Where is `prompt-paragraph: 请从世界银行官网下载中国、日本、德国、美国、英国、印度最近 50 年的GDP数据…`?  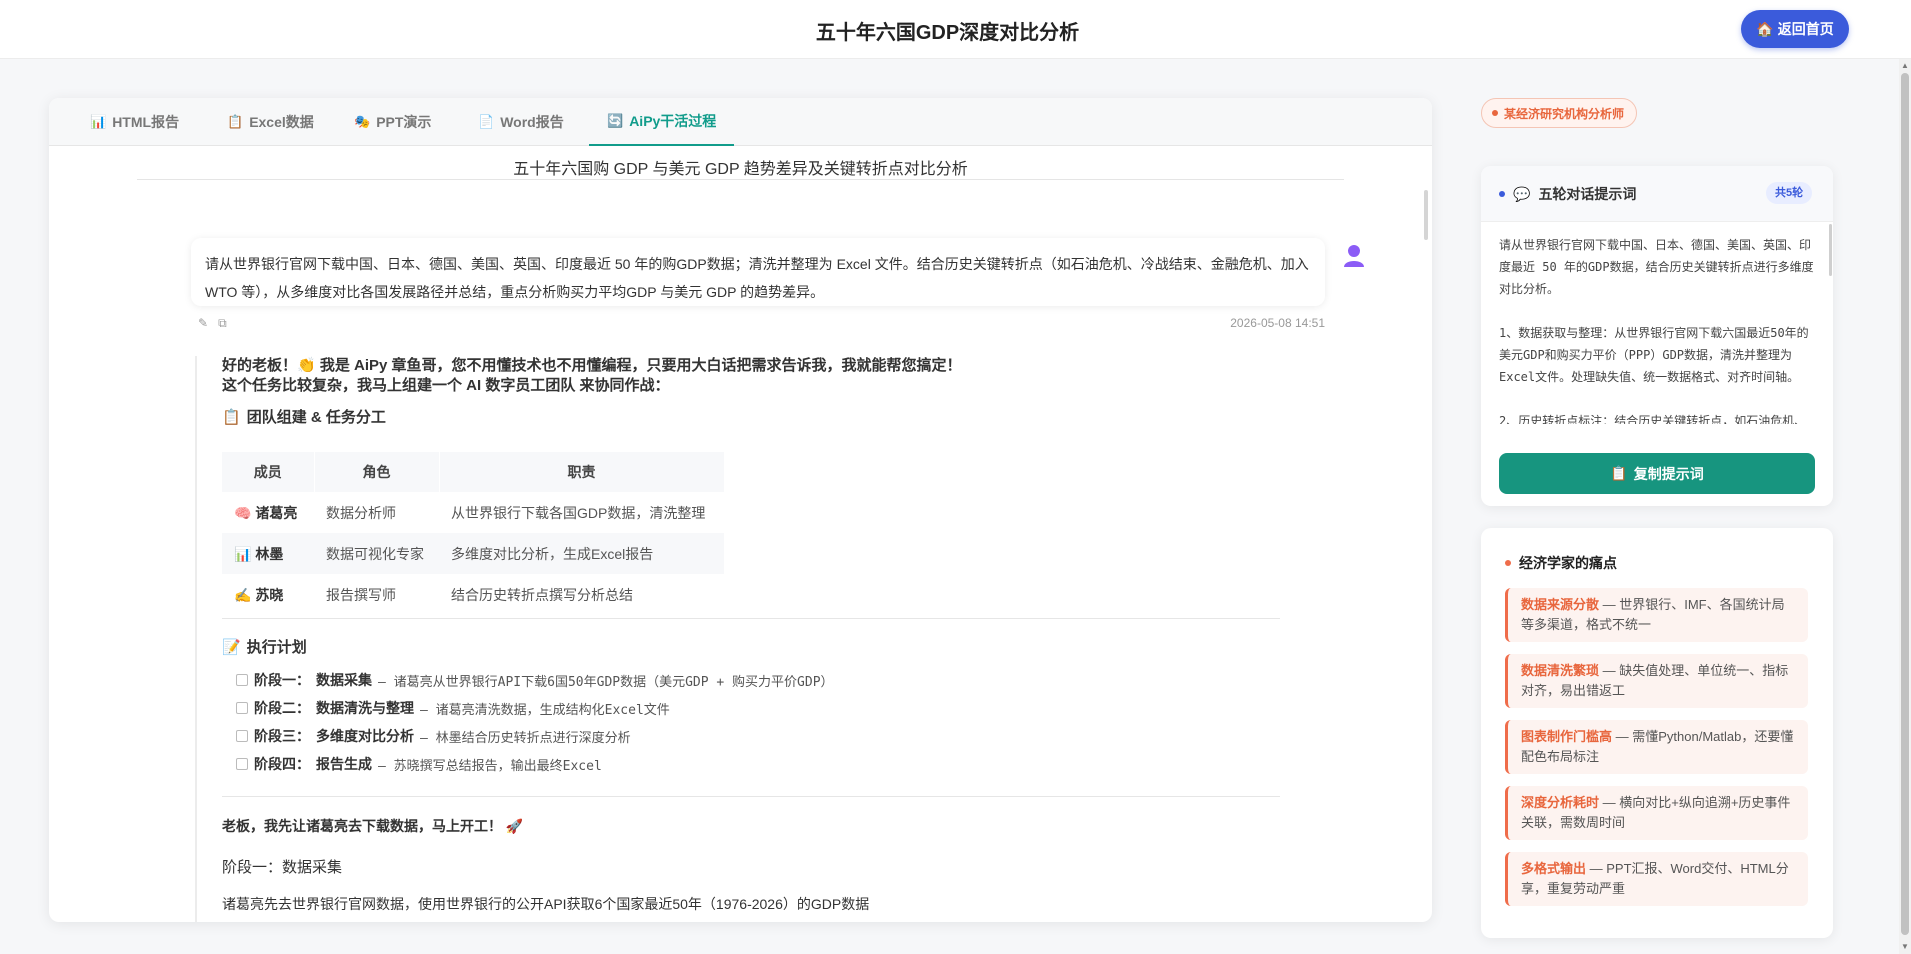
prompt-paragraph: 请从世界银行官网下载中国、日本、德国、美国、英国、印度最近 50 年的GDP数据… is located at coordinates (1656, 267).